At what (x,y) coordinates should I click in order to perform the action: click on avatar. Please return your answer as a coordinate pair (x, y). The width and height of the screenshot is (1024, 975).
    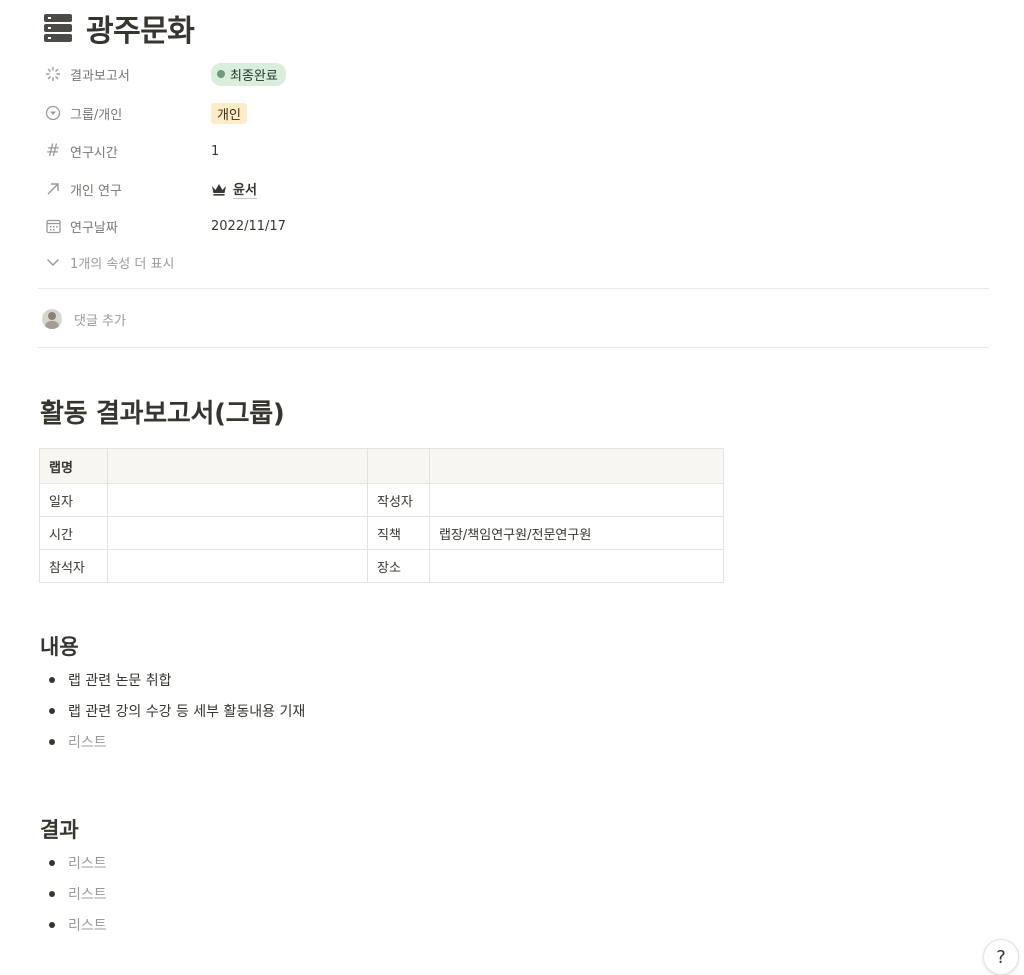
    Looking at the image, I should click on (52, 319).